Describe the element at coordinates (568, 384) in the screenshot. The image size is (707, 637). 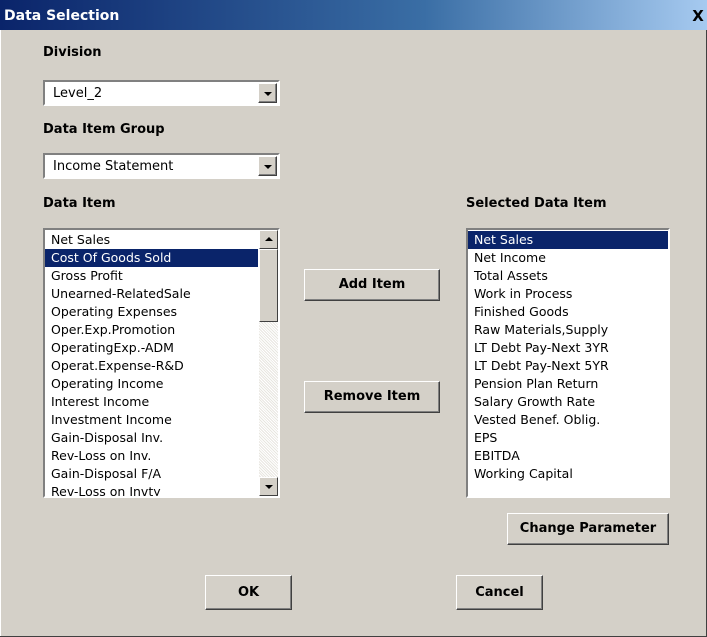
I see `list-item: Pension Plan Return` at that location.